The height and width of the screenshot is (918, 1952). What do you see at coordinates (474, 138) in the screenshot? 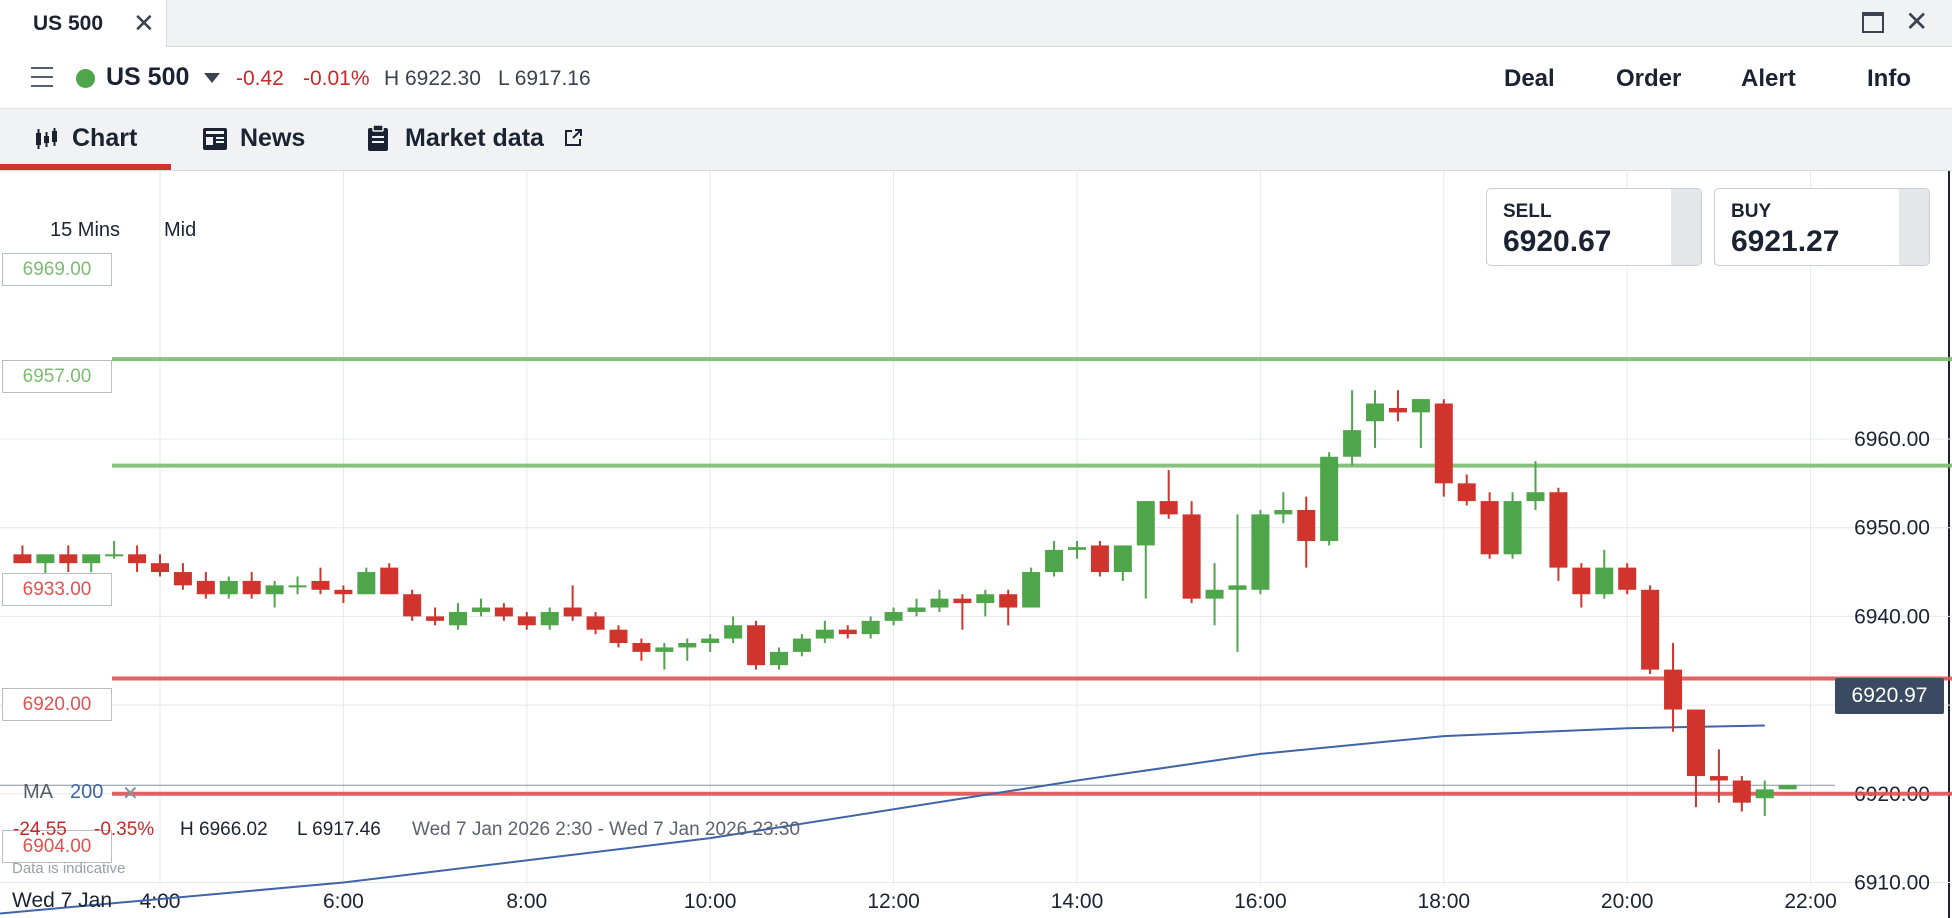
I see `tab-market-data-label: Market data` at bounding box center [474, 138].